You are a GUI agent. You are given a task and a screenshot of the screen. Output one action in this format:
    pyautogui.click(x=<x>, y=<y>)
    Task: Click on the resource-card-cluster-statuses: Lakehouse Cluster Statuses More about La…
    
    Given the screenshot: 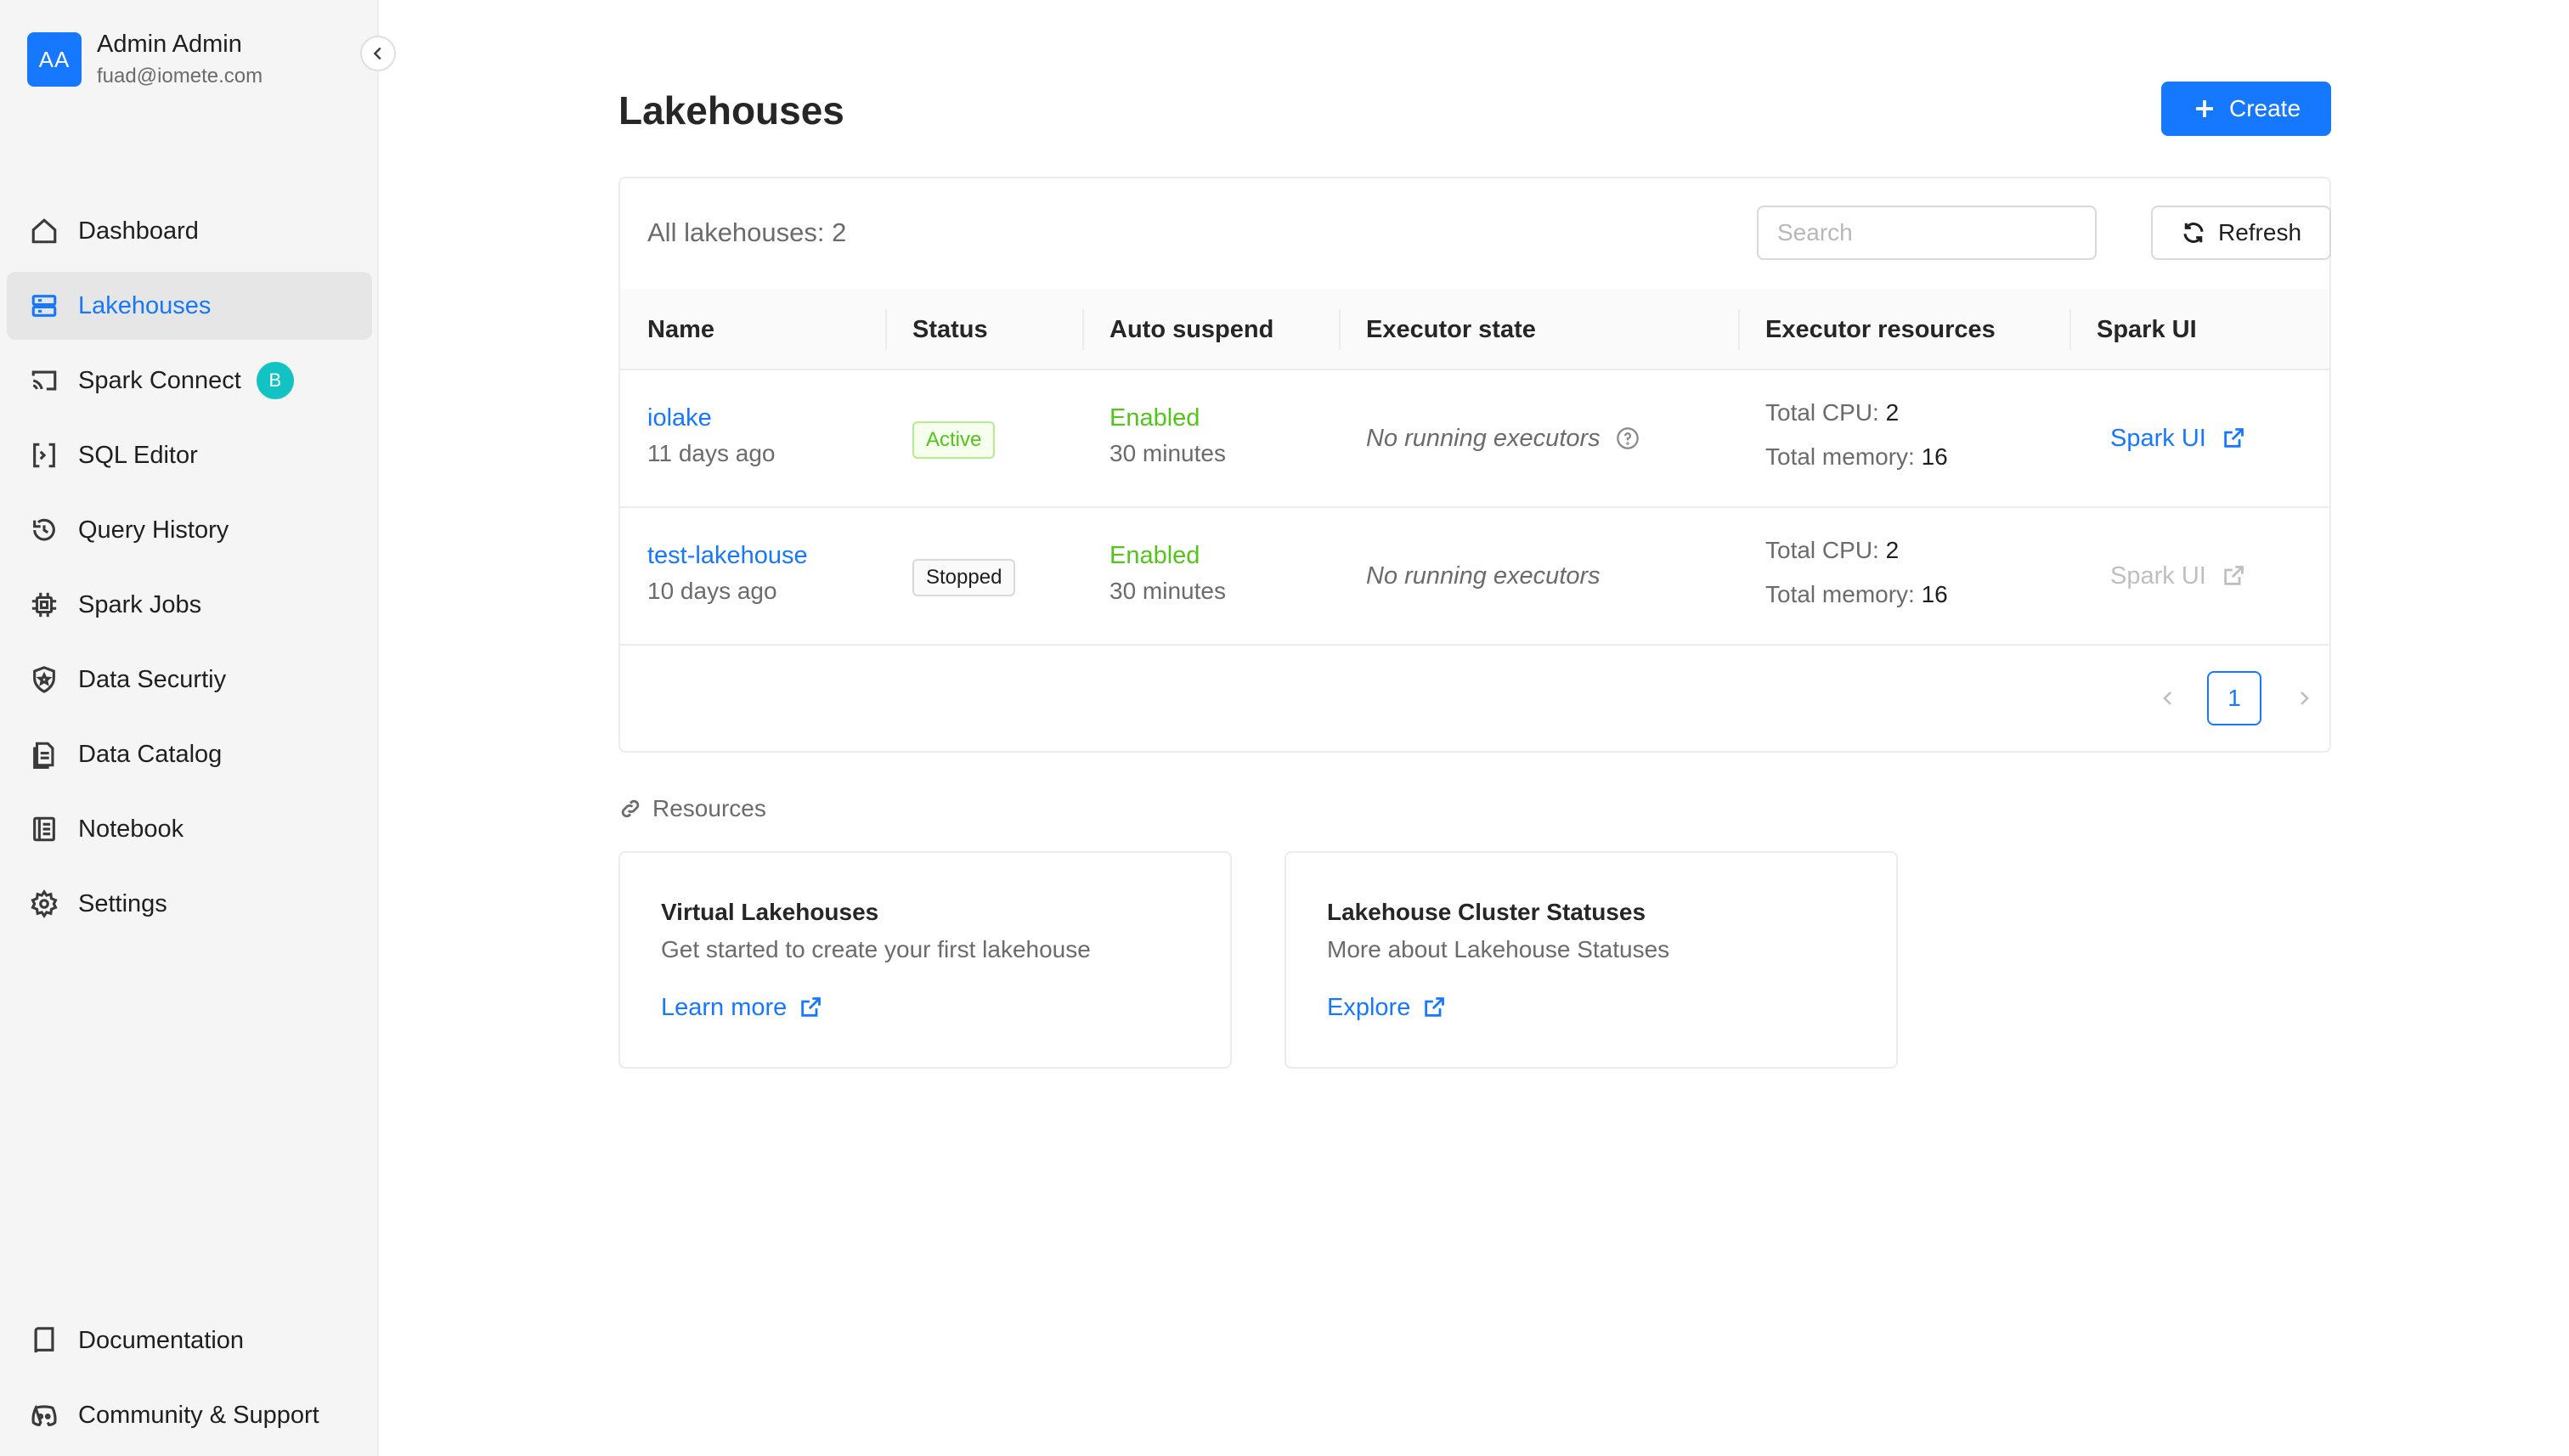 What is the action you would take?
    pyautogui.click(x=1591, y=960)
    